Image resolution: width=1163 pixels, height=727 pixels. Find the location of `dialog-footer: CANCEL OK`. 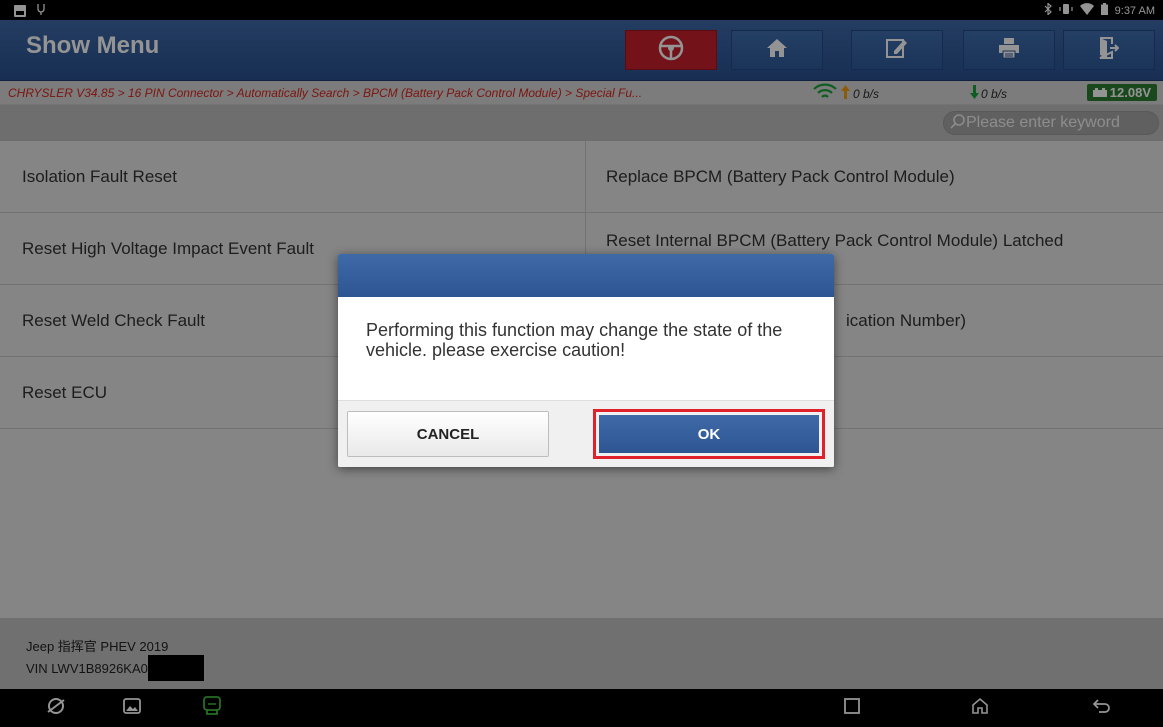

dialog-footer: CANCEL OK is located at coordinates (586, 433).